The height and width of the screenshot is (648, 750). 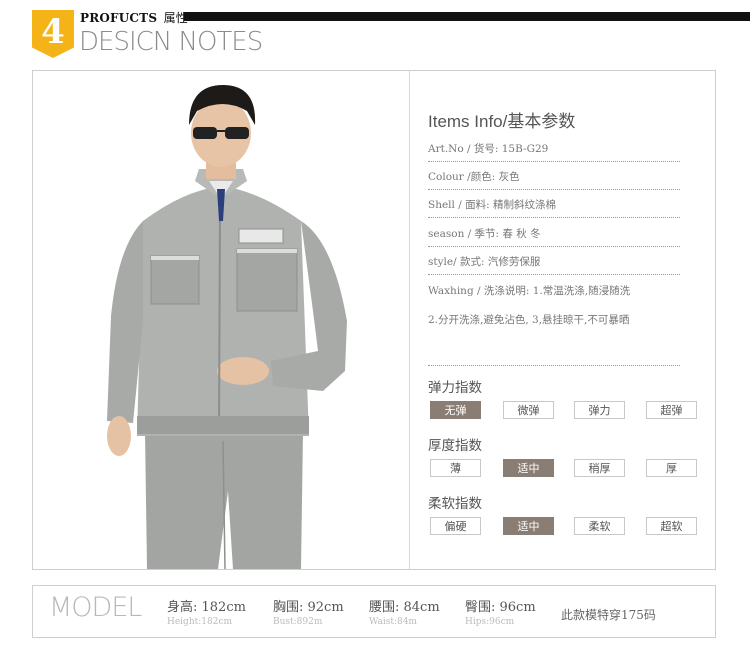 I want to click on model-hips-cn: 臀围: 96cm, so click(x=500, y=607).